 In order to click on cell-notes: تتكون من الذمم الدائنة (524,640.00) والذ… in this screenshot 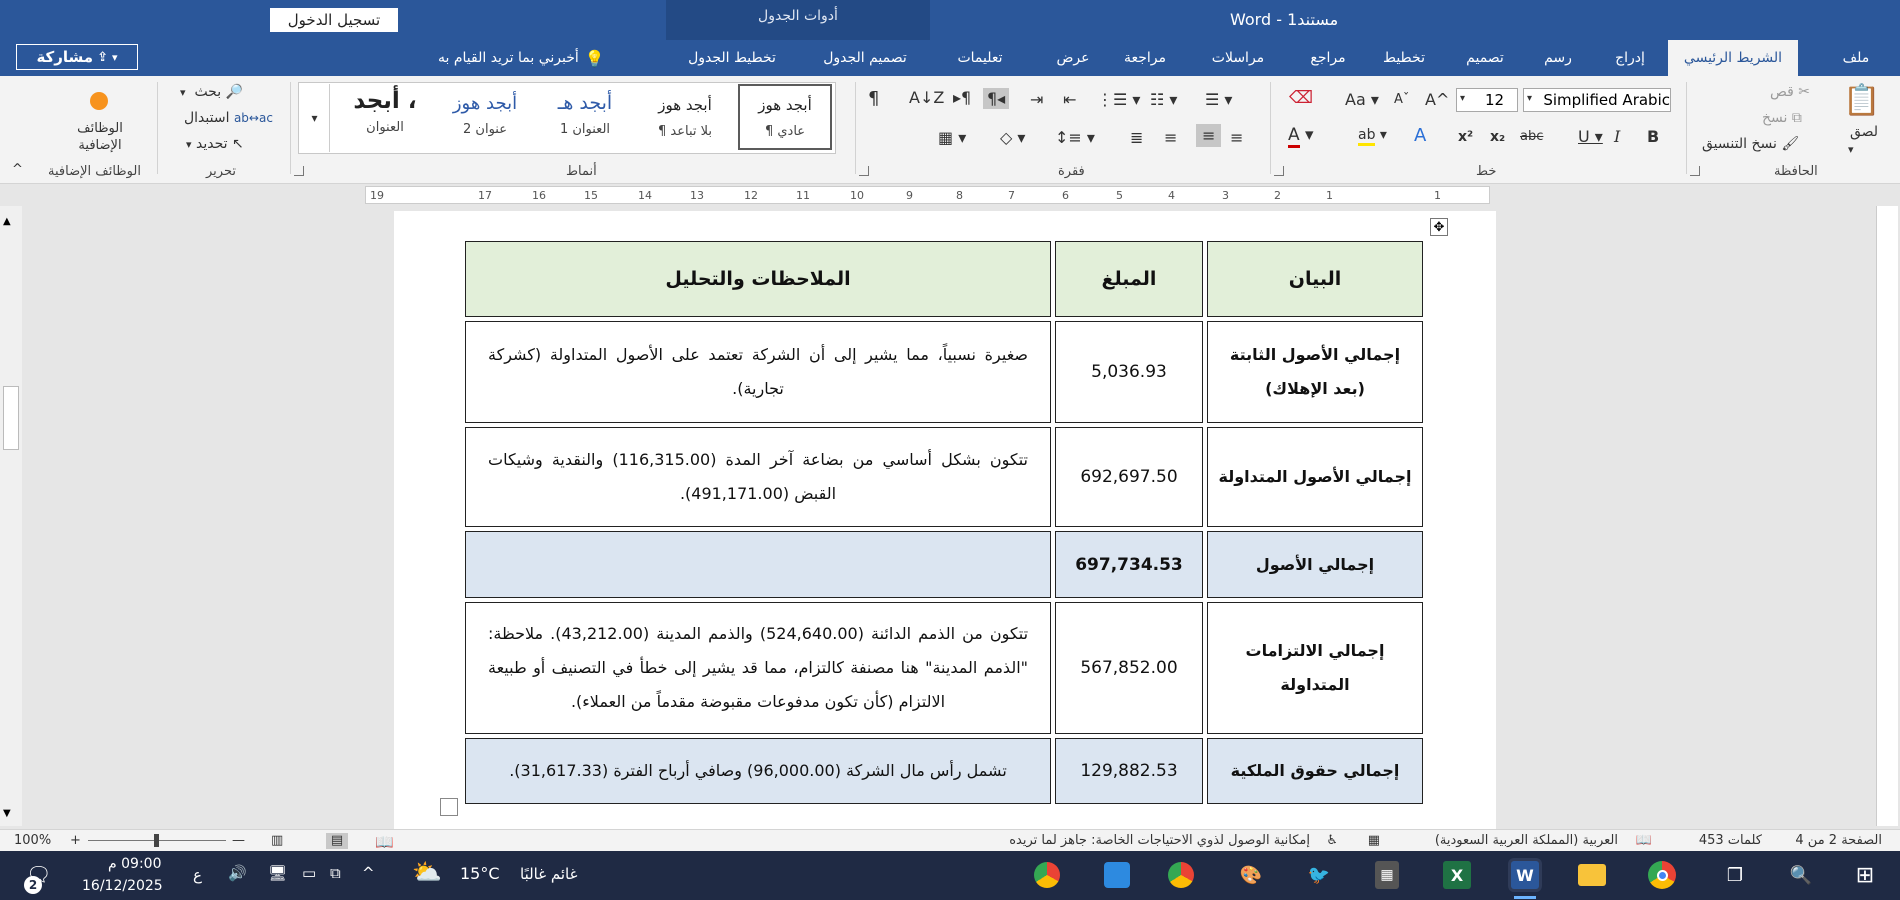, I will do `click(758, 668)`.